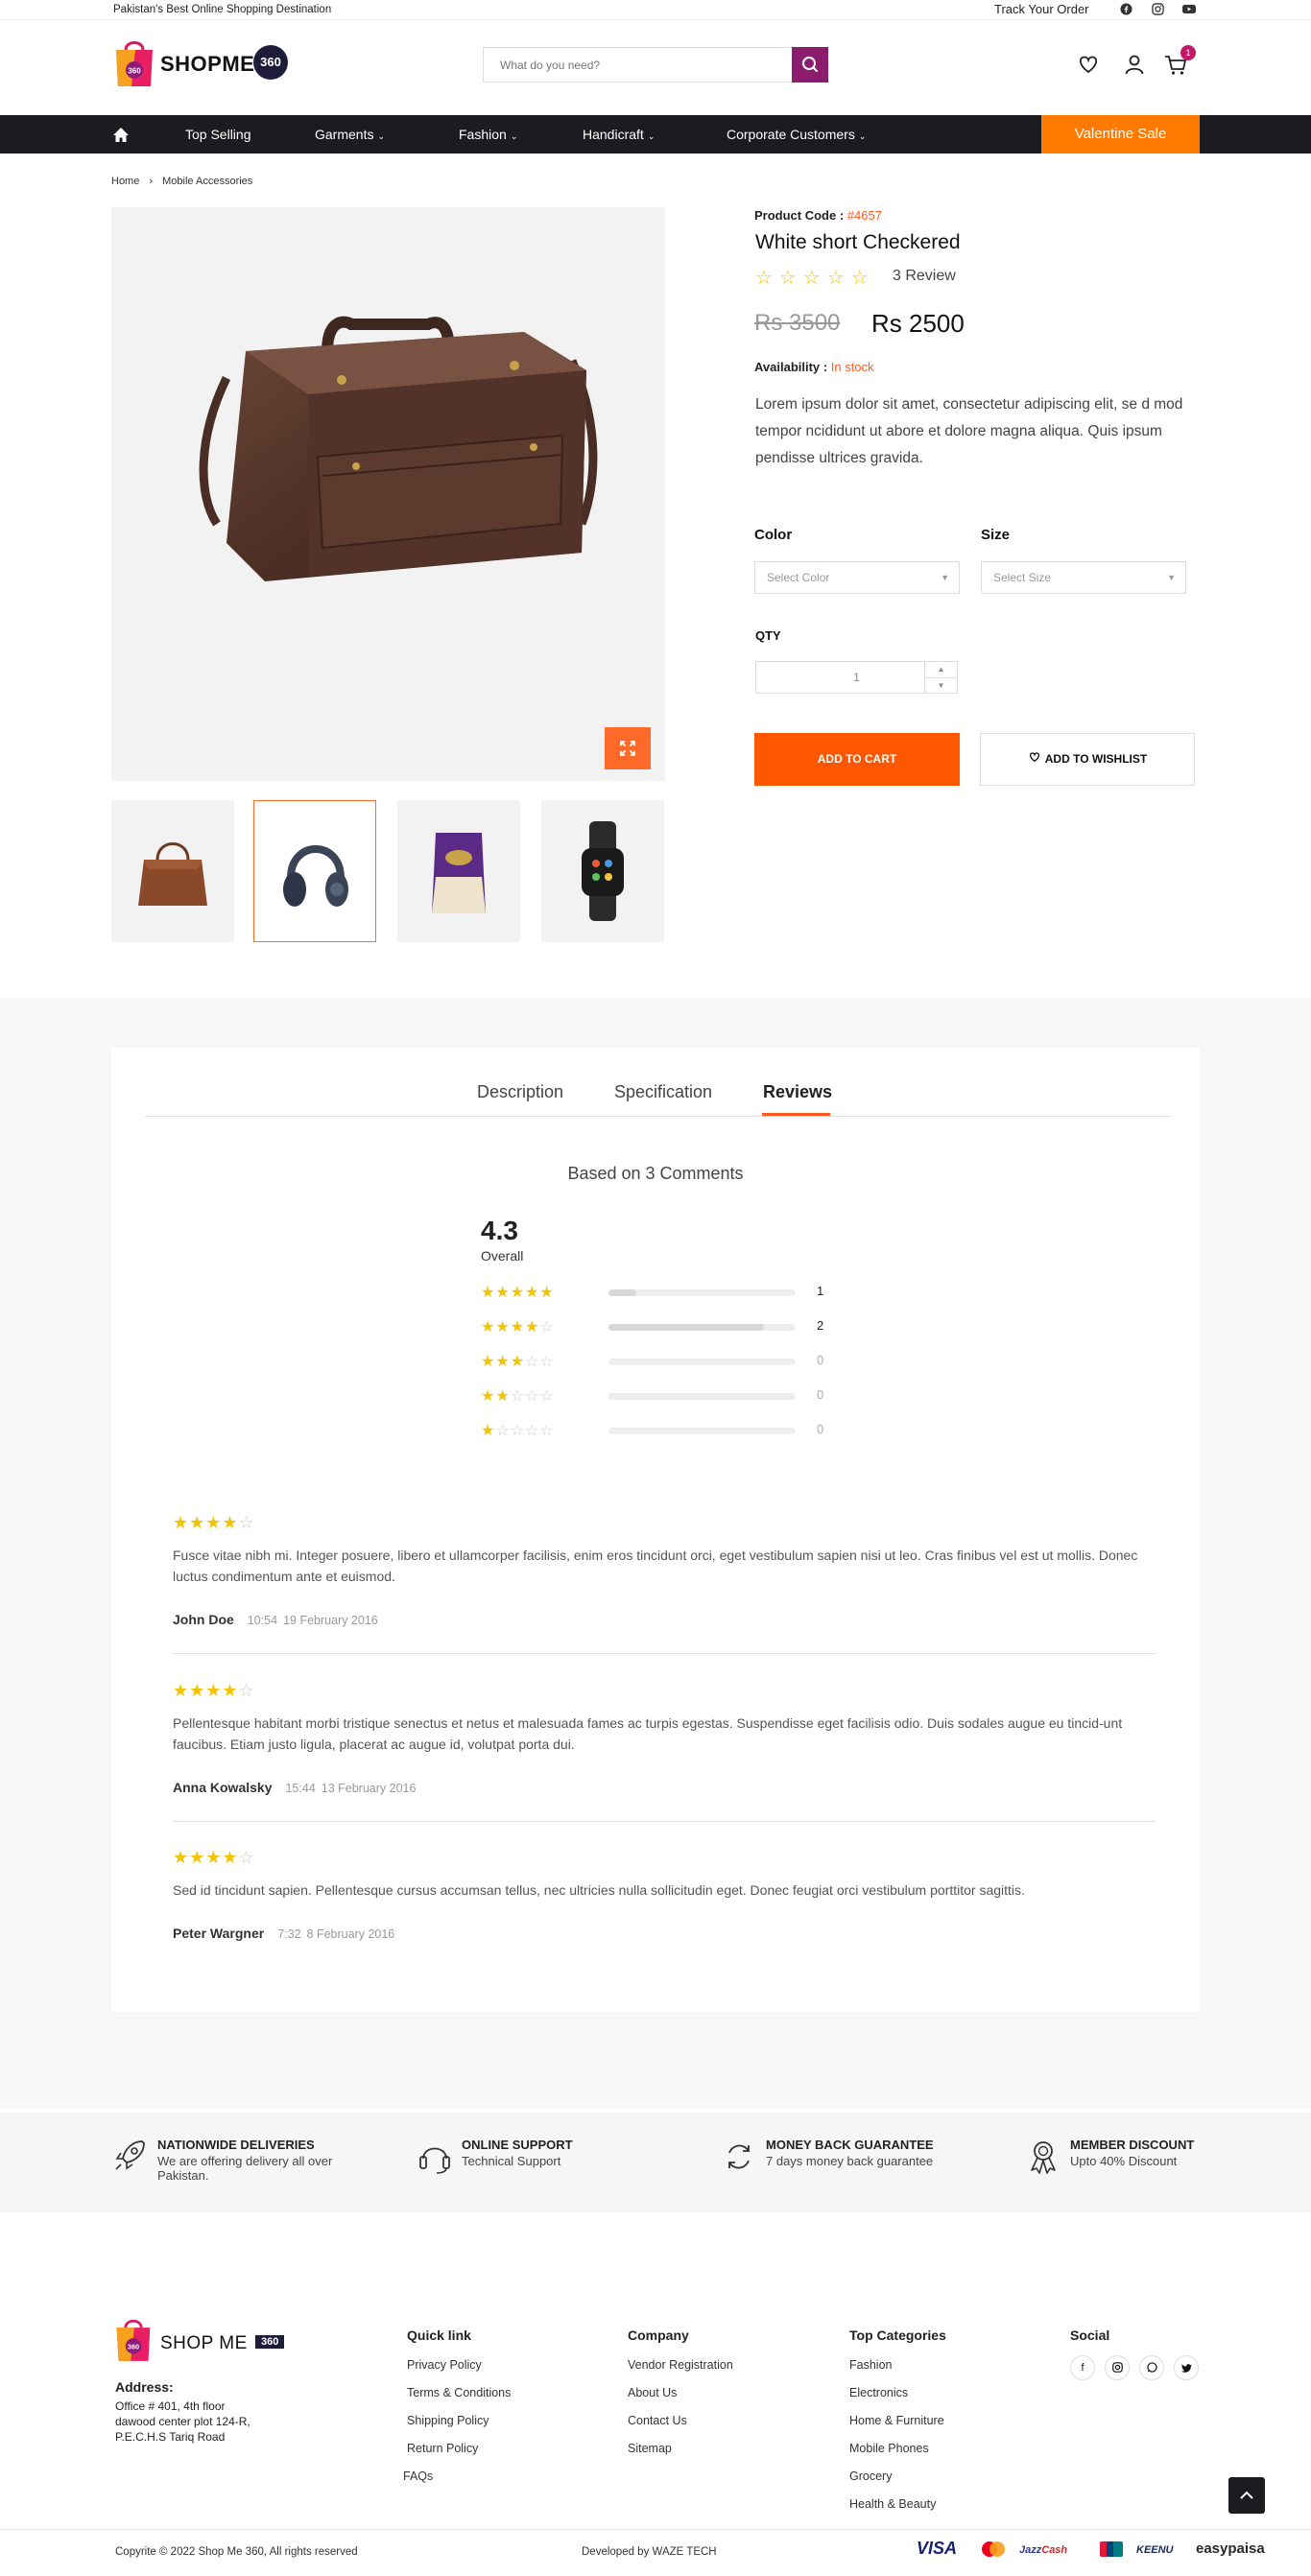 The width and height of the screenshot is (1311, 2576). Describe the element at coordinates (170, 2437) in the screenshot. I see `address-line: P.E.C.H.S Tariq Road` at that location.